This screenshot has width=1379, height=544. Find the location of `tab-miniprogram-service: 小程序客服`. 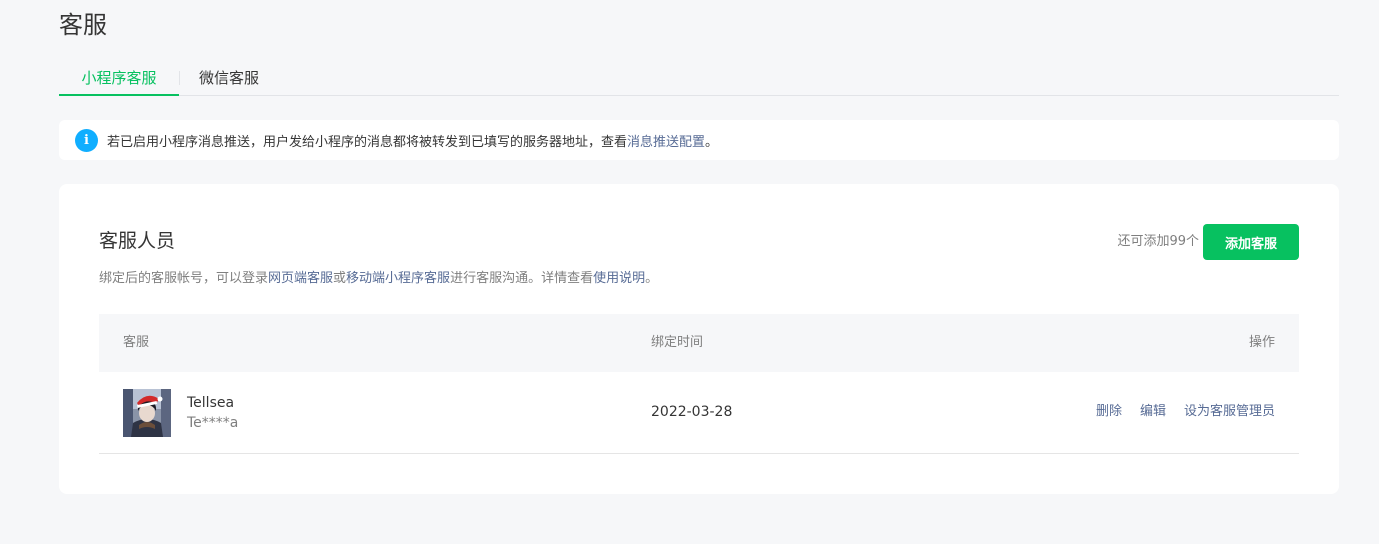

tab-miniprogram-service: 小程序客服 is located at coordinates (119, 78).